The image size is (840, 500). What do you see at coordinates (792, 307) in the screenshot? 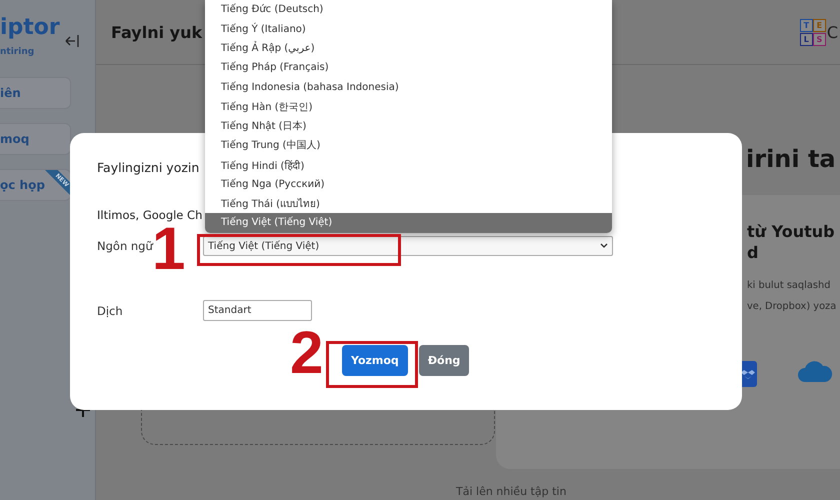
I see `card-text: ve, Dropbox) yoza` at bounding box center [792, 307].